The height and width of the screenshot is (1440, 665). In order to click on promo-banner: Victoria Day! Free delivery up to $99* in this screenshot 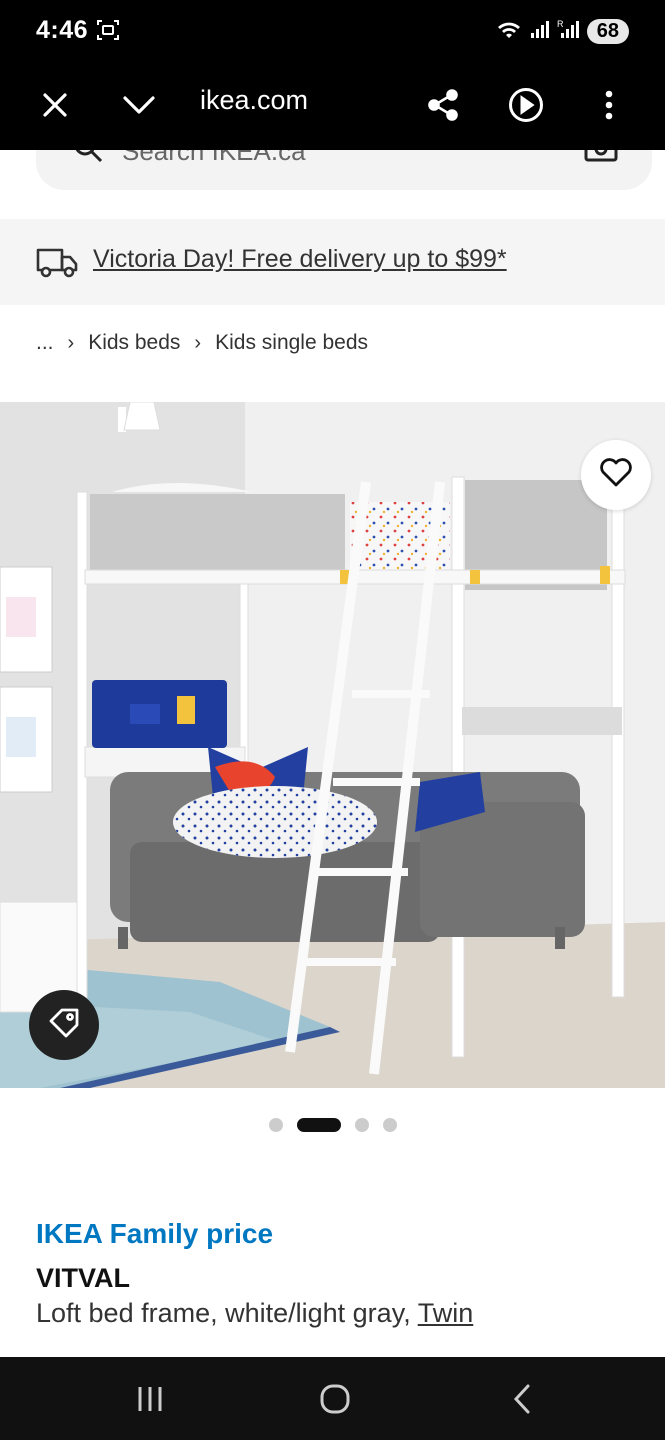, I will do `click(332, 262)`.